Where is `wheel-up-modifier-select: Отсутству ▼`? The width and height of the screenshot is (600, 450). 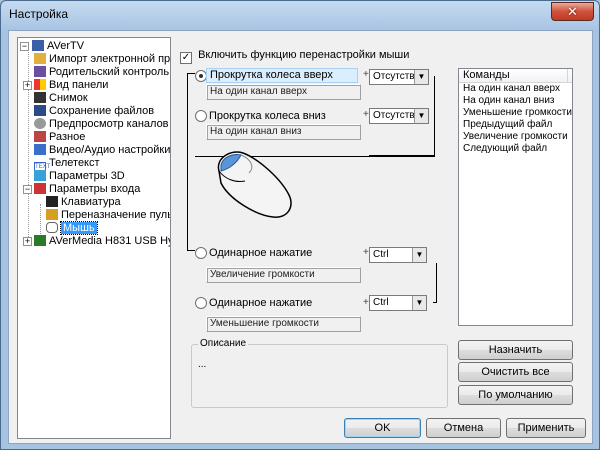 wheel-up-modifier-select: Отсутству ▼ is located at coordinates (399, 77).